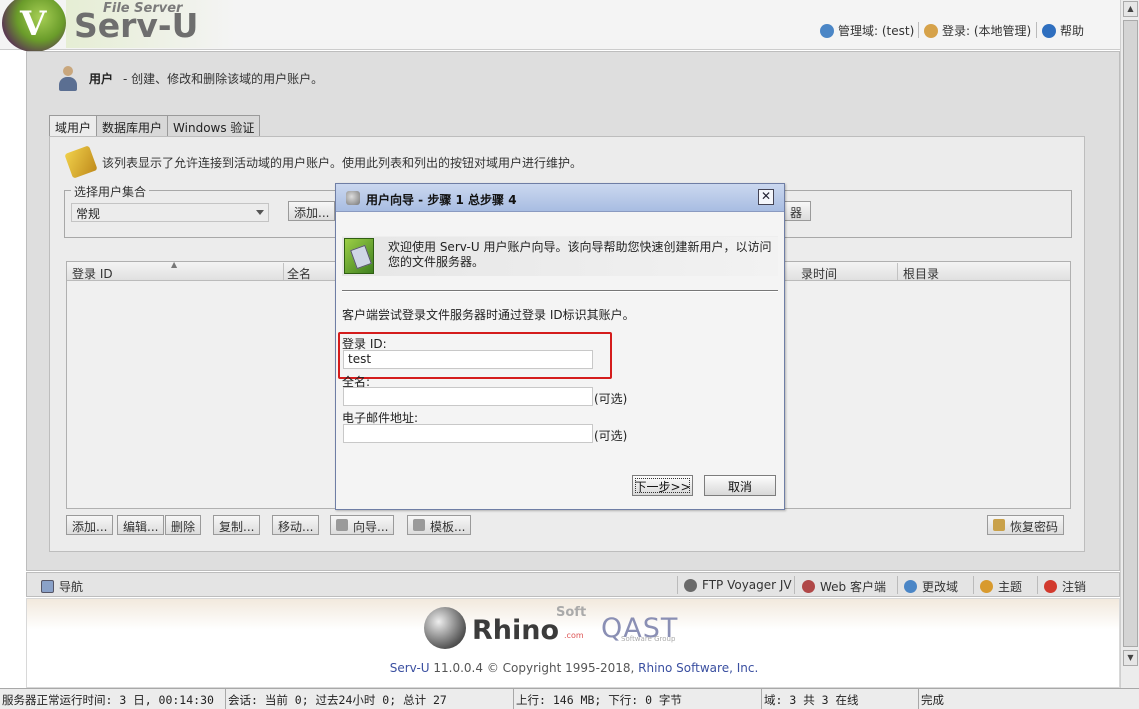  What do you see at coordinates (940, 587) in the screenshot?
I see `change-domain-label: 更改域` at bounding box center [940, 587].